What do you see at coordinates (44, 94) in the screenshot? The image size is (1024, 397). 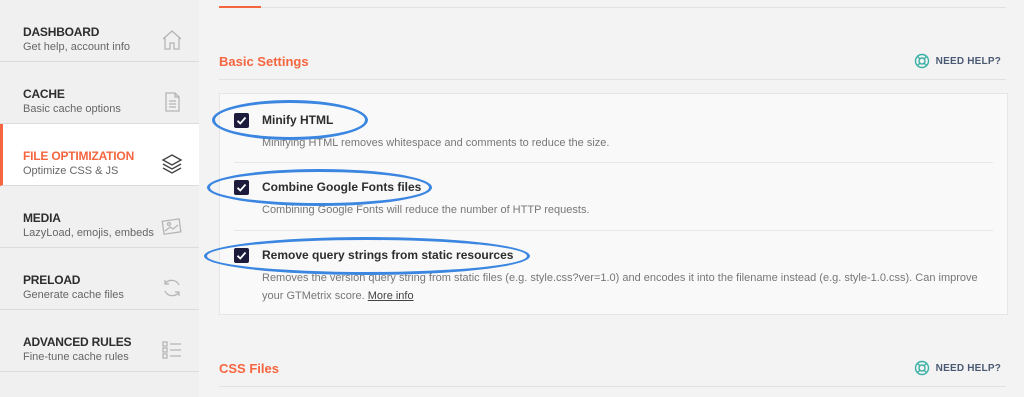 I see `sidebar-item-title: CACHE` at bounding box center [44, 94].